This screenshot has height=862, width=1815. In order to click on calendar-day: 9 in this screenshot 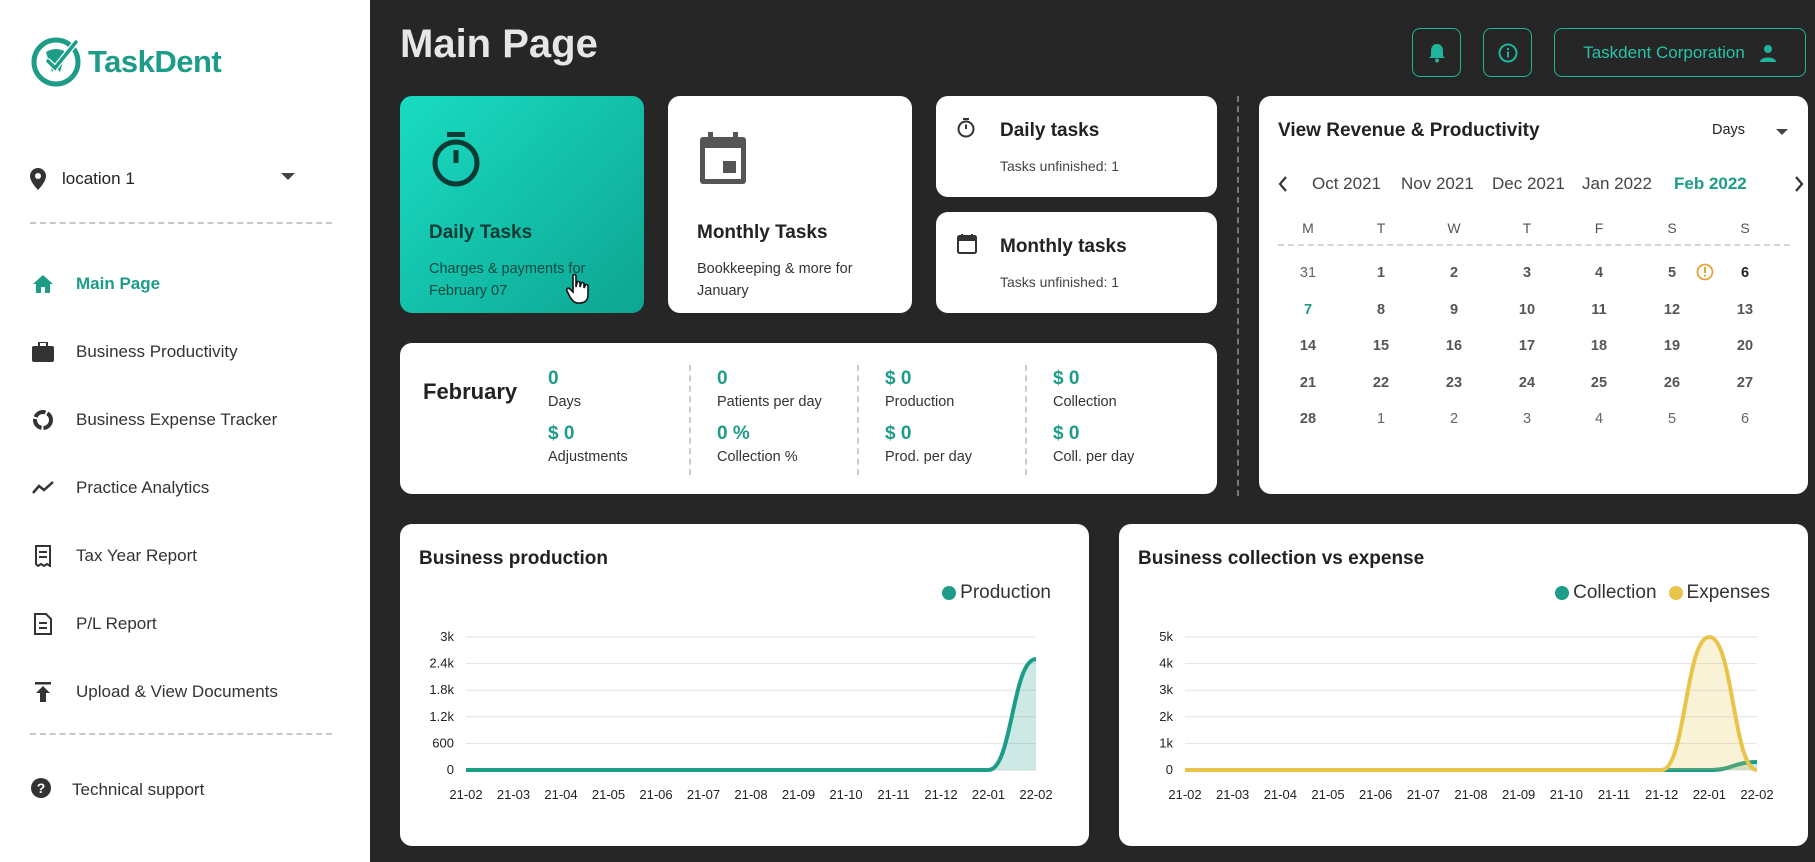, I will do `click(1454, 310)`.